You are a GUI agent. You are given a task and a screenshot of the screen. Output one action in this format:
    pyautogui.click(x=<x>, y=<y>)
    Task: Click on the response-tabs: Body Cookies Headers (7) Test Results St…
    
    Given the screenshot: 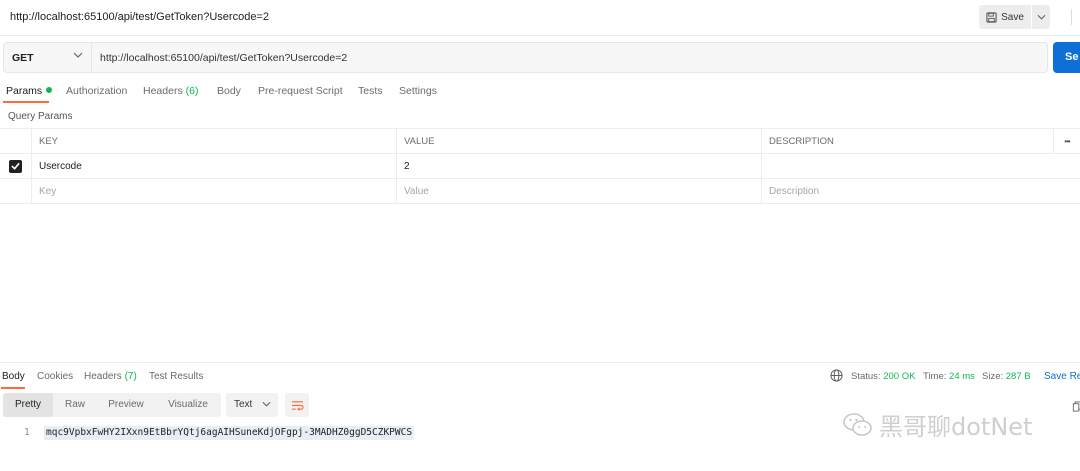 What is the action you would take?
    pyautogui.click(x=540, y=375)
    